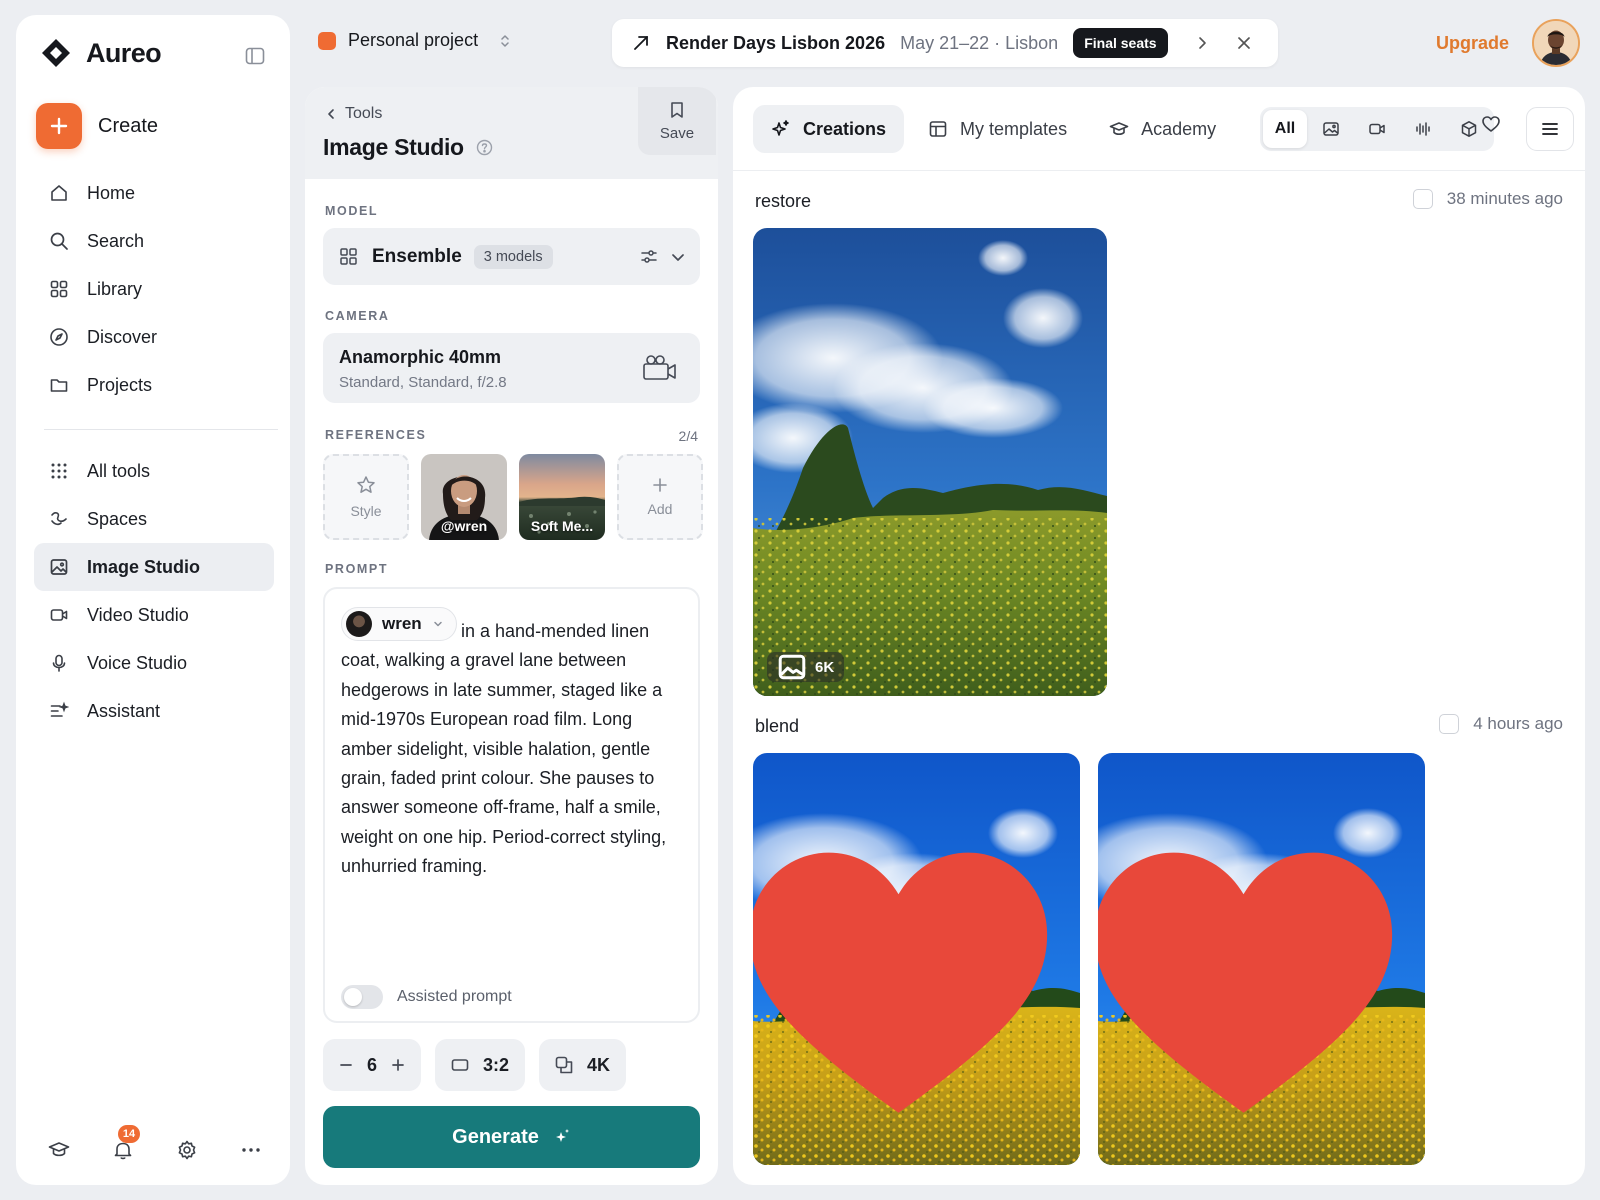 Image resolution: width=1600 pixels, height=1200 pixels. I want to click on user-avatar, so click(1556, 43).